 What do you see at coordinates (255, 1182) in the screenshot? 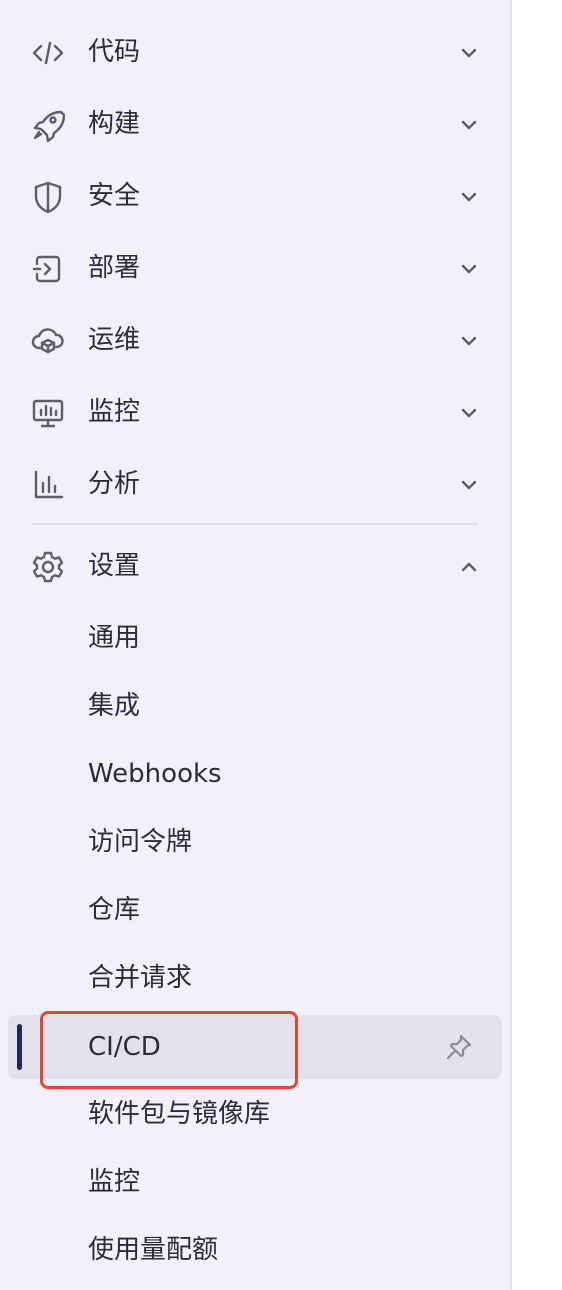
I see `settings-item-monitor: 监控` at bounding box center [255, 1182].